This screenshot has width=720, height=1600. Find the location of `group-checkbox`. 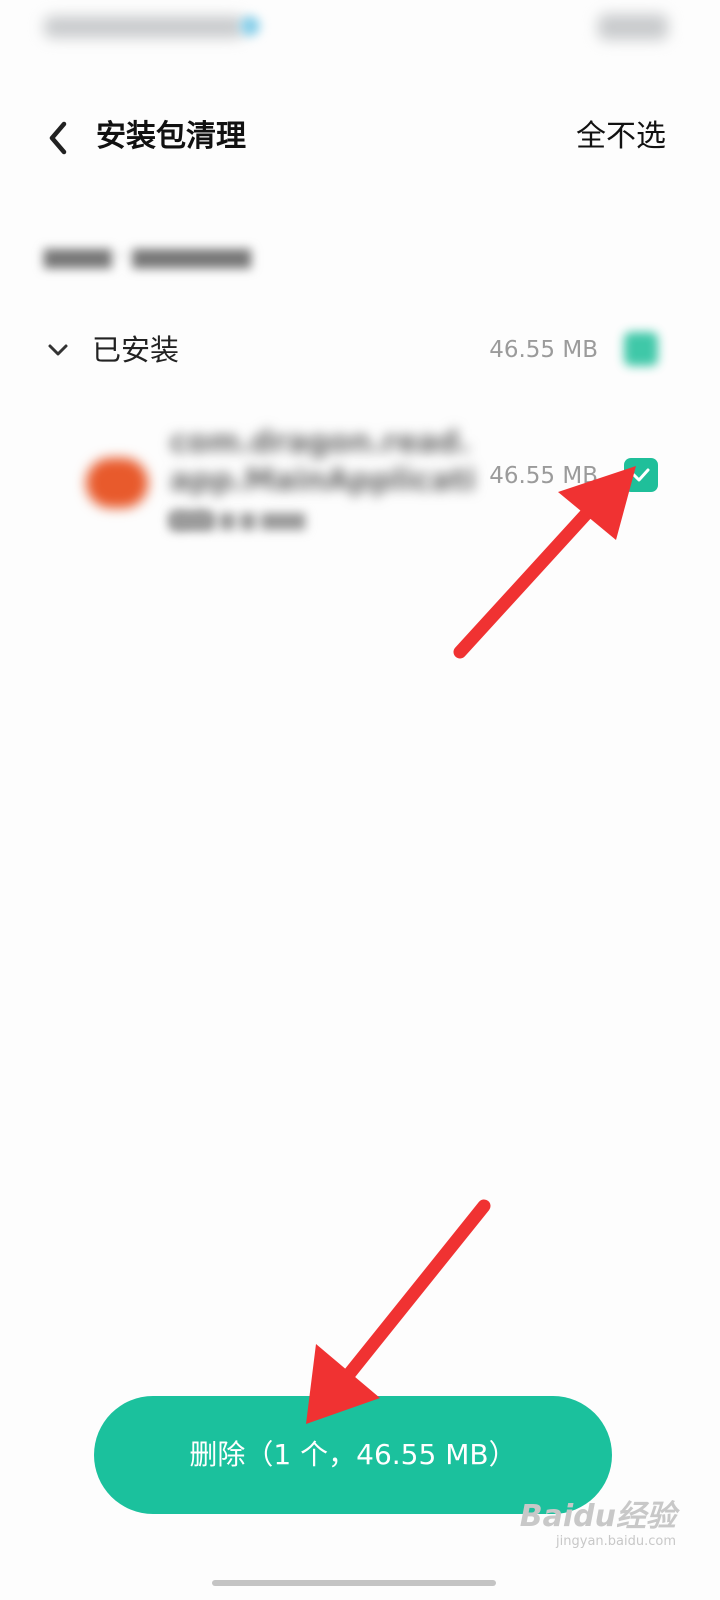

group-checkbox is located at coordinates (641, 349).